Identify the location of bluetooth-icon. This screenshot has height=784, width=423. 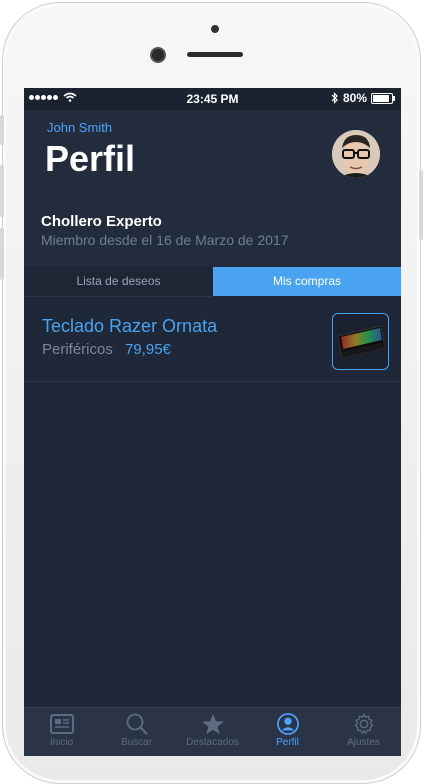
(334, 98).